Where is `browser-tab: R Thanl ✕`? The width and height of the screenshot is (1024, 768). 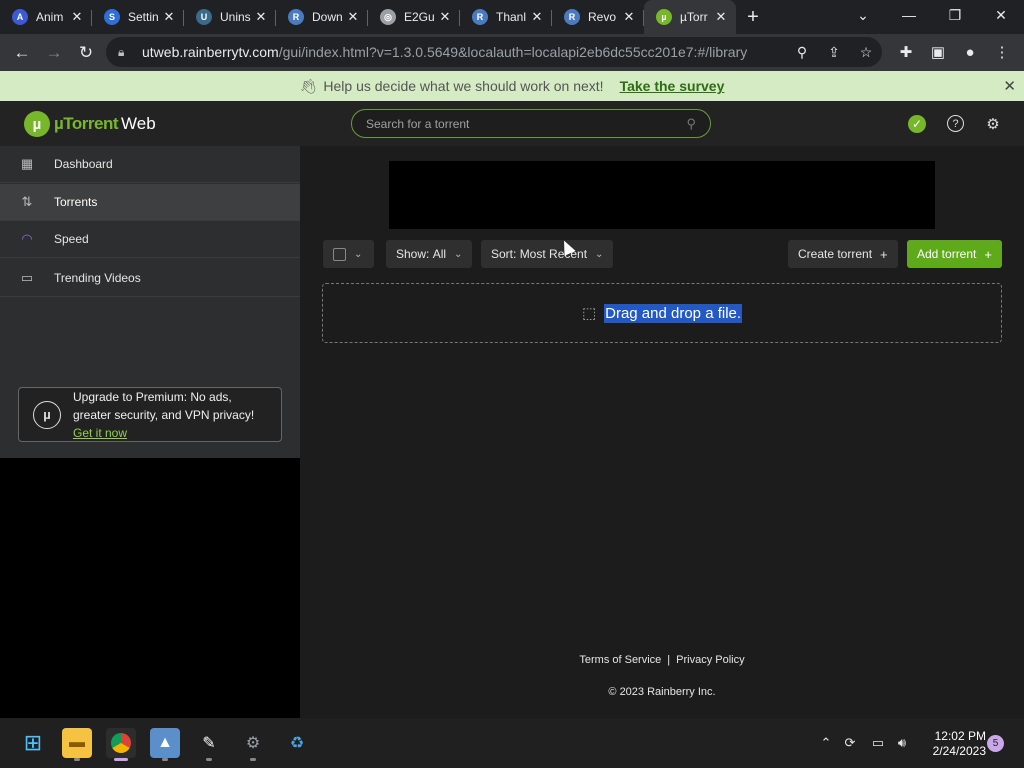 browser-tab: R Thanl ✕ is located at coordinates (506, 17).